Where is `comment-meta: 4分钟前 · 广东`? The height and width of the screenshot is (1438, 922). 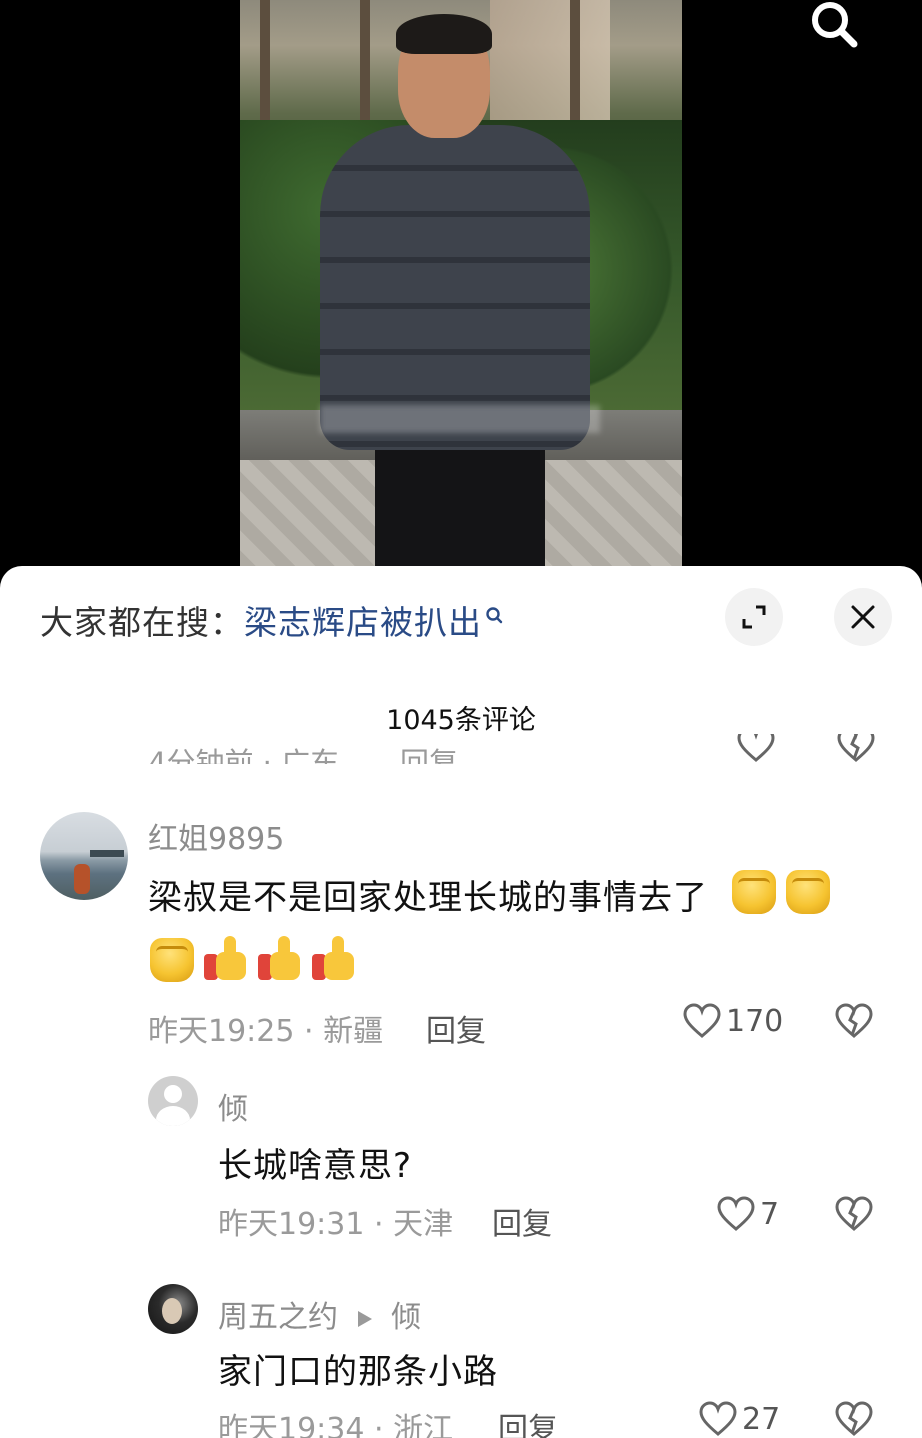 comment-meta: 4分钟前 · 广东 is located at coordinates (244, 755).